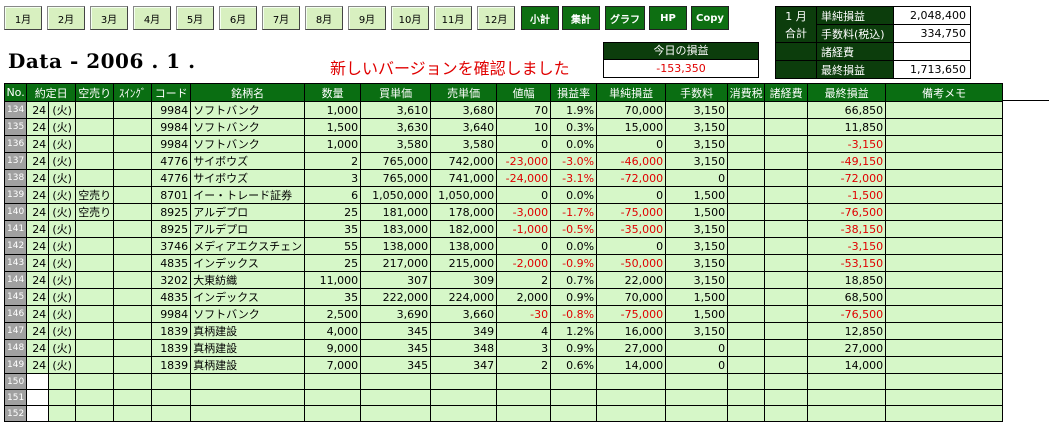  I want to click on cell-diff: 2, so click(524, 365).